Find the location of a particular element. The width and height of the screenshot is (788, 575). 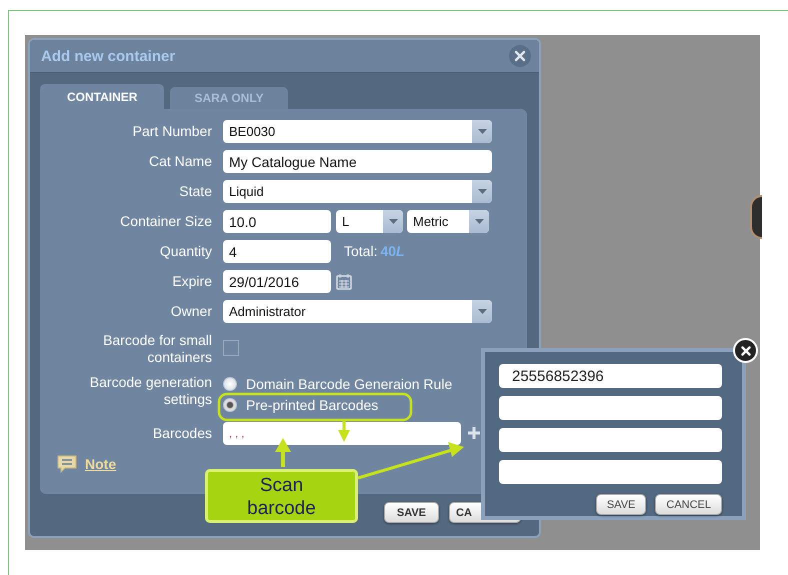

field-label: Owner is located at coordinates (191, 311).